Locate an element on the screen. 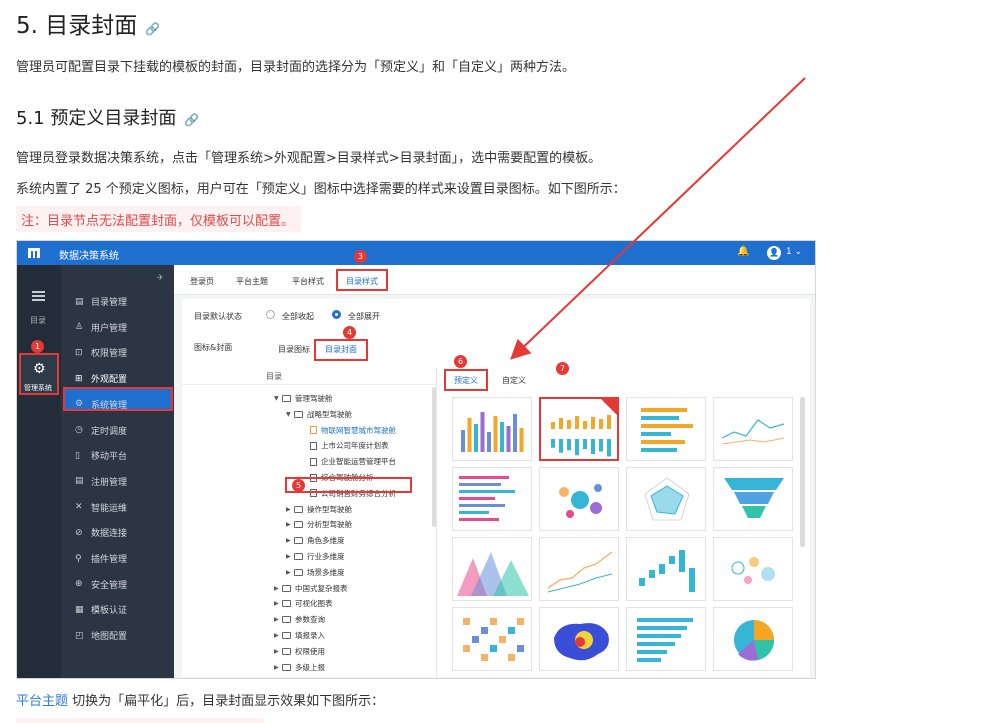  rail-management-system: ⚙ 管理系统 is located at coordinates (39, 374).